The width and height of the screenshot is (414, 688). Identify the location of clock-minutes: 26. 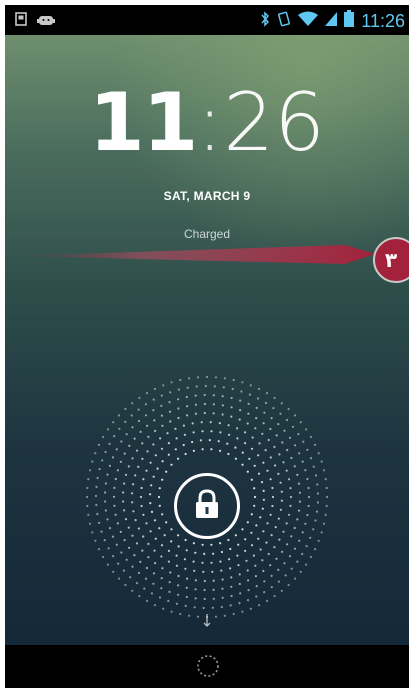
(274, 122).